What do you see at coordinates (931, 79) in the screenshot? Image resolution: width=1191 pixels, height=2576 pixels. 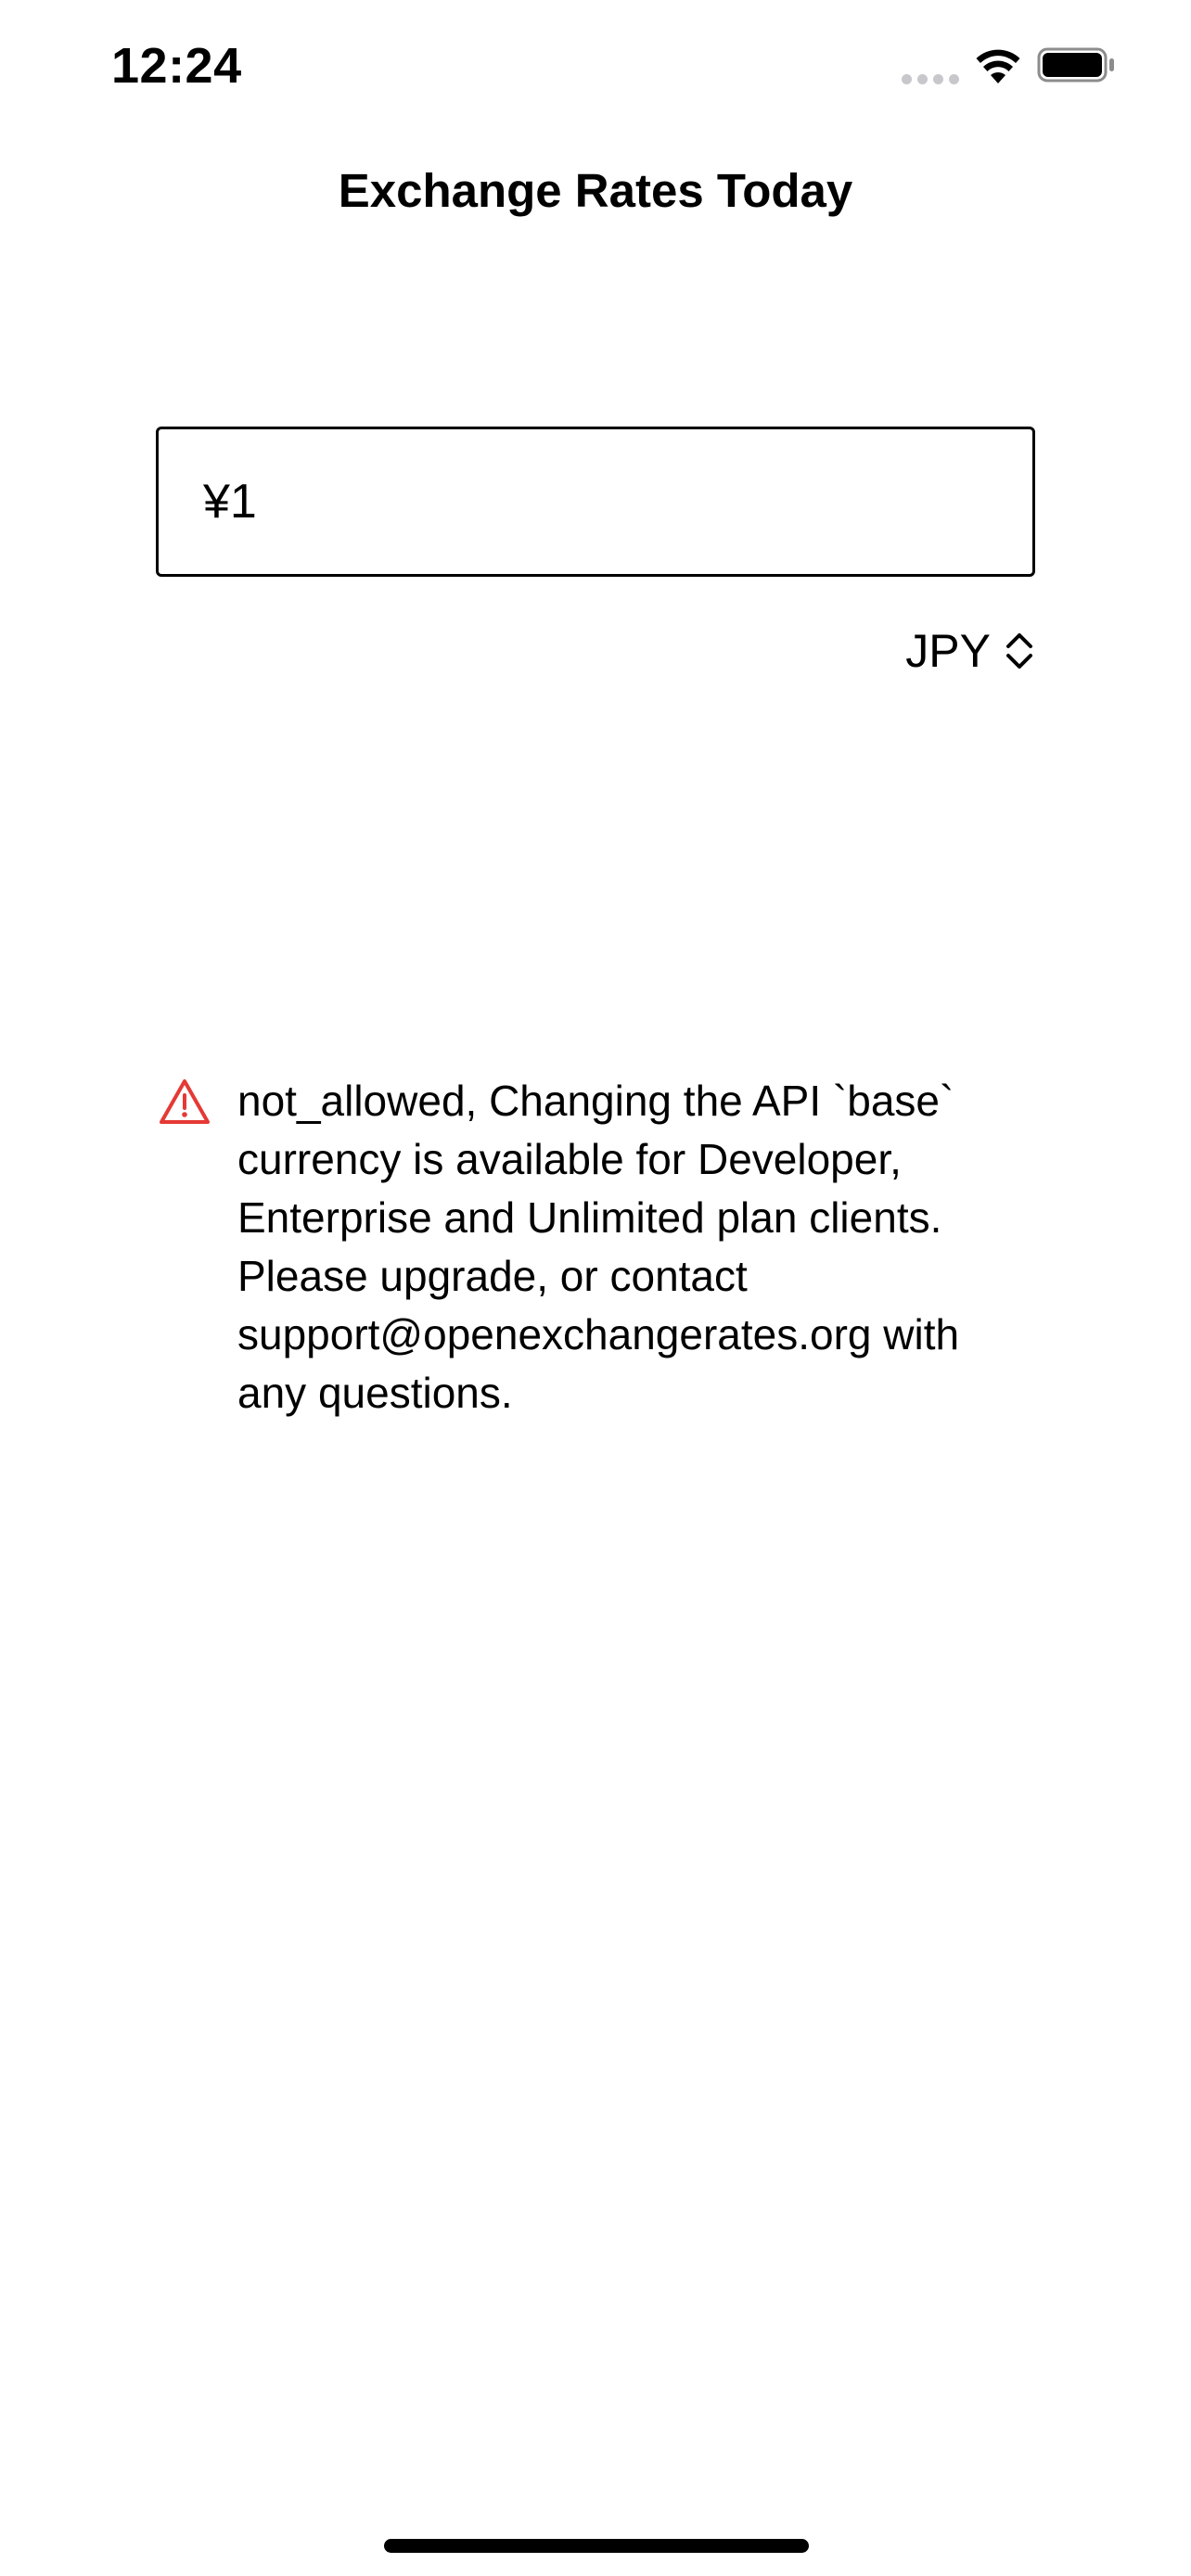 I see `signal-dots-icon` at bounding box center [931, 79].